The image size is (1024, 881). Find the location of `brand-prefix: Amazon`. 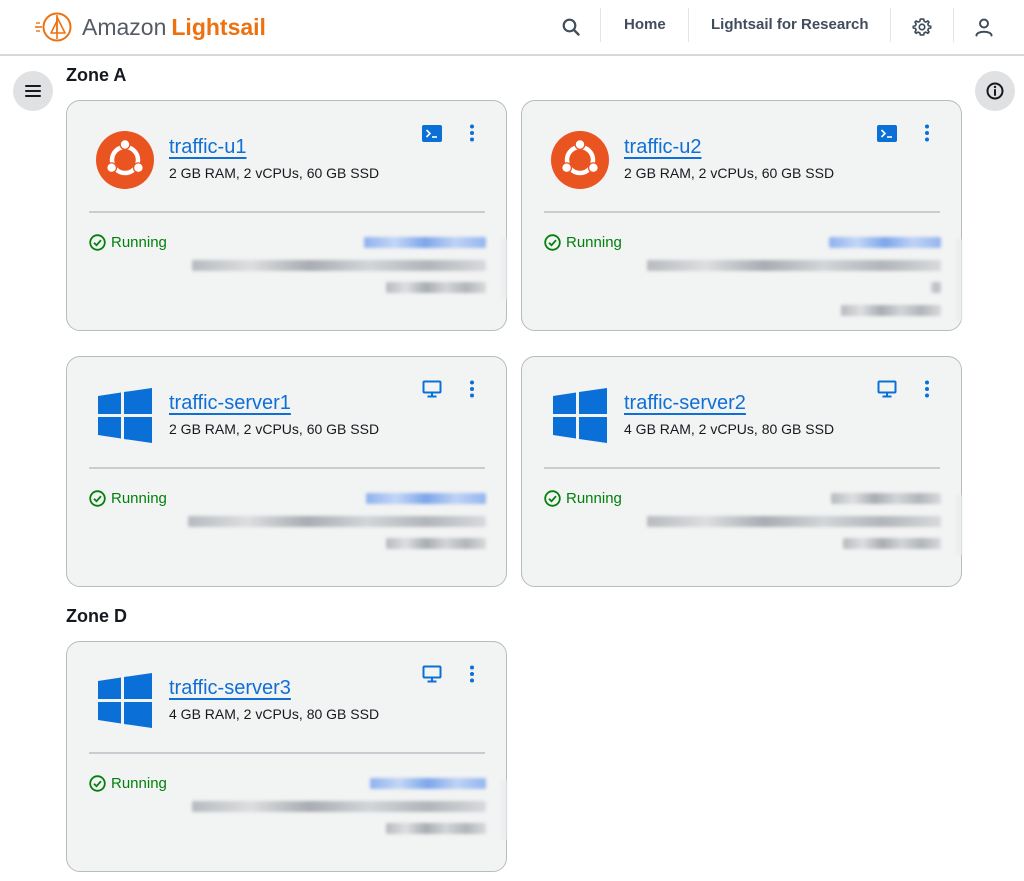

brand-prefix: Amazon is located at coordinates (124, 26).